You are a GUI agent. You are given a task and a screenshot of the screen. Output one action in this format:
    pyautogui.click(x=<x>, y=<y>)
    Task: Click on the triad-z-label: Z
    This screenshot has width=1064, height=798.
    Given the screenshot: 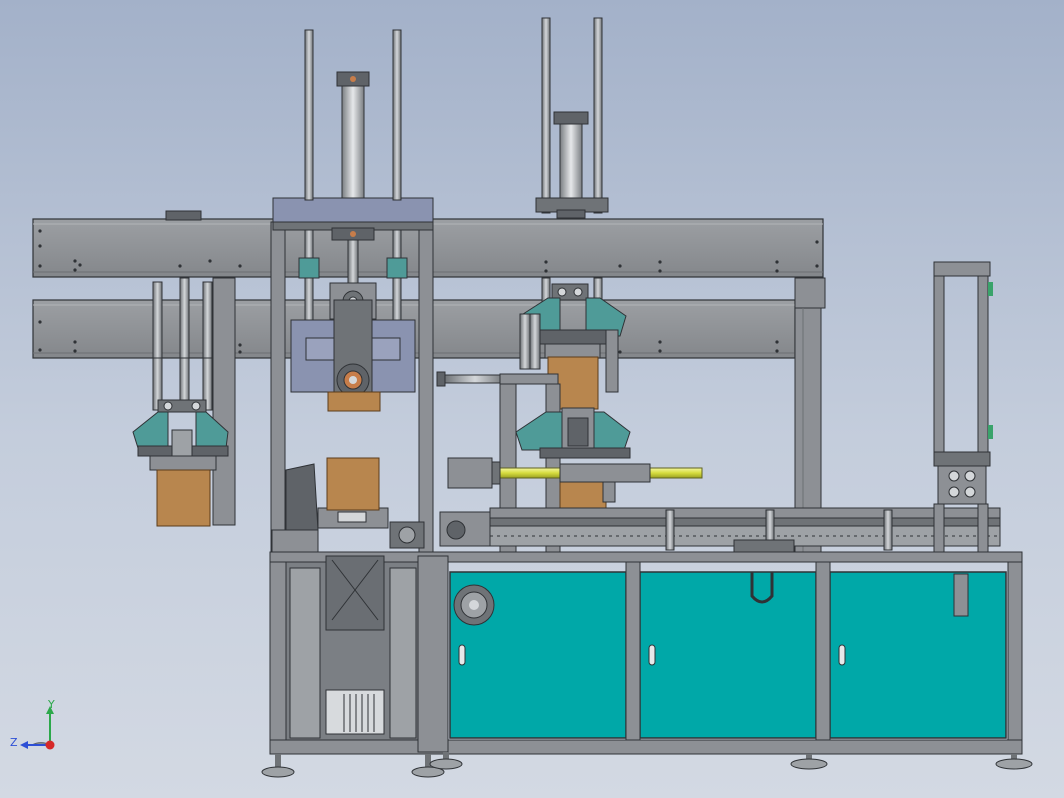 What is the action you would take?
    pyautogui.click(x=14, y=742)
    